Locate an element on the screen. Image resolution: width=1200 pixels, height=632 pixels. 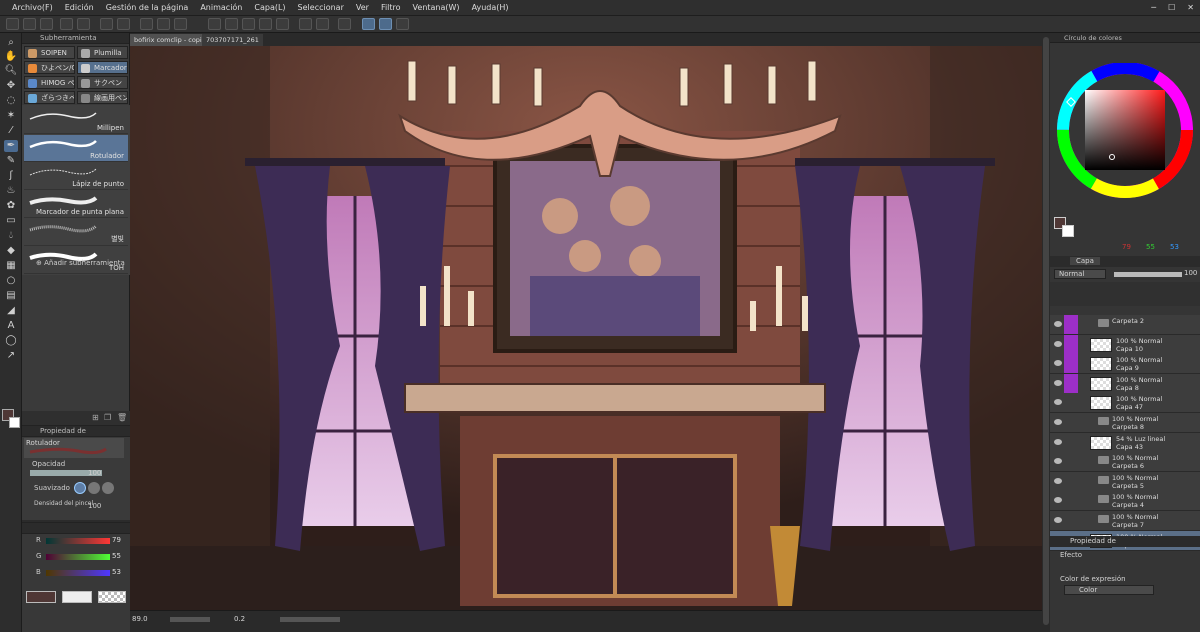
gradient-icon: ▦ is located at coordinates (11, 266).